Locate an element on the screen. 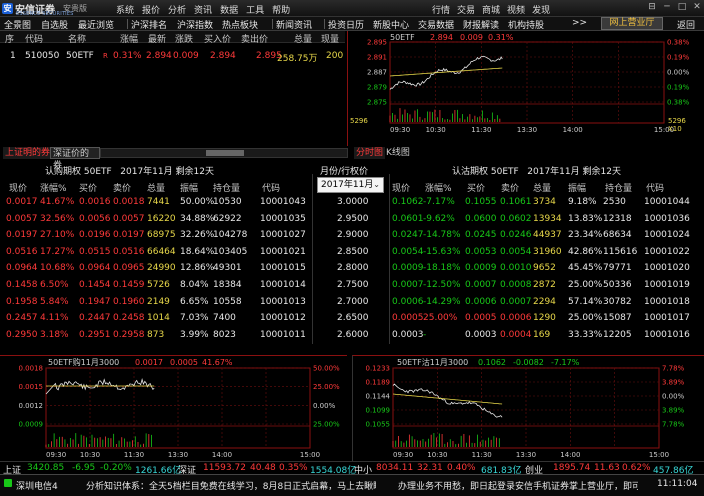  col-name: 名称 is located at coordinates (77, 38).